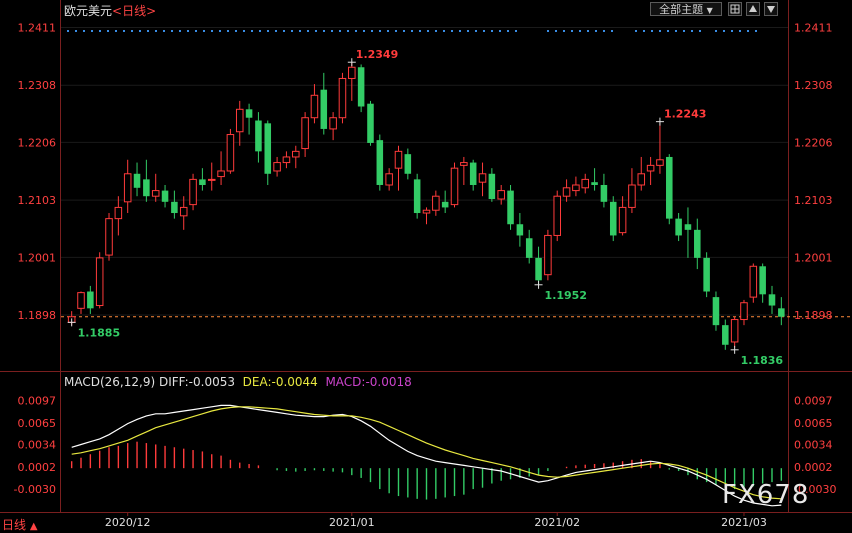 This screenshot has height=533, width=852. I want to click on price-tick-left: 1.1898, so click(37, 315).